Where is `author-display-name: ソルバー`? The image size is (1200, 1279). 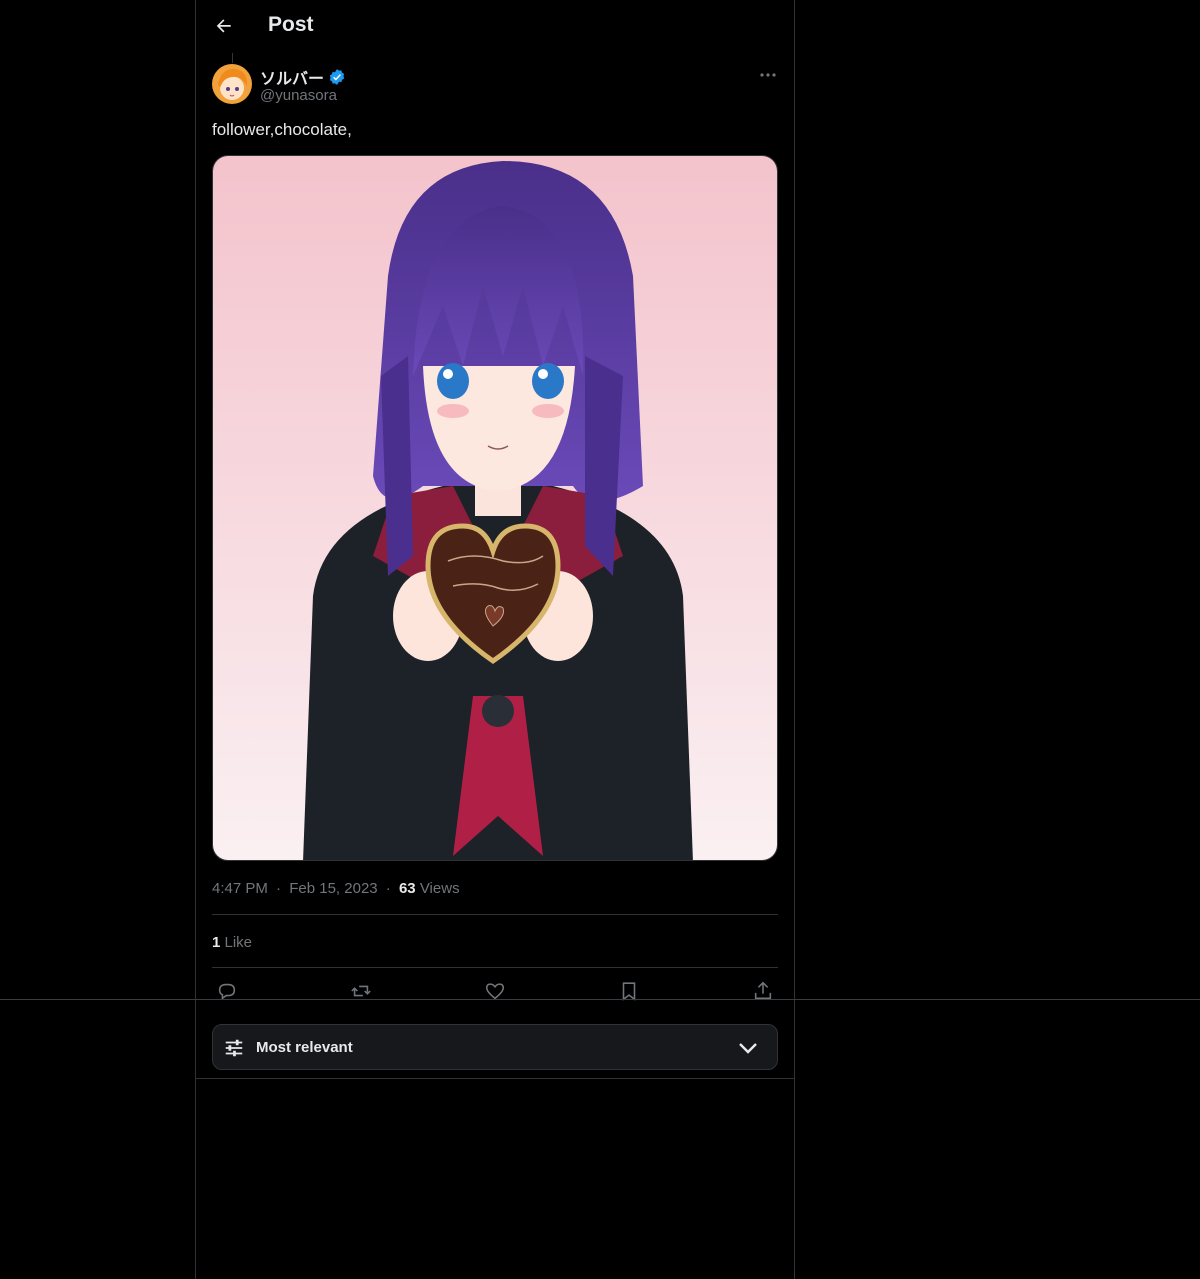
author-display-name: ソルバー is located at coordinates (292, 77).